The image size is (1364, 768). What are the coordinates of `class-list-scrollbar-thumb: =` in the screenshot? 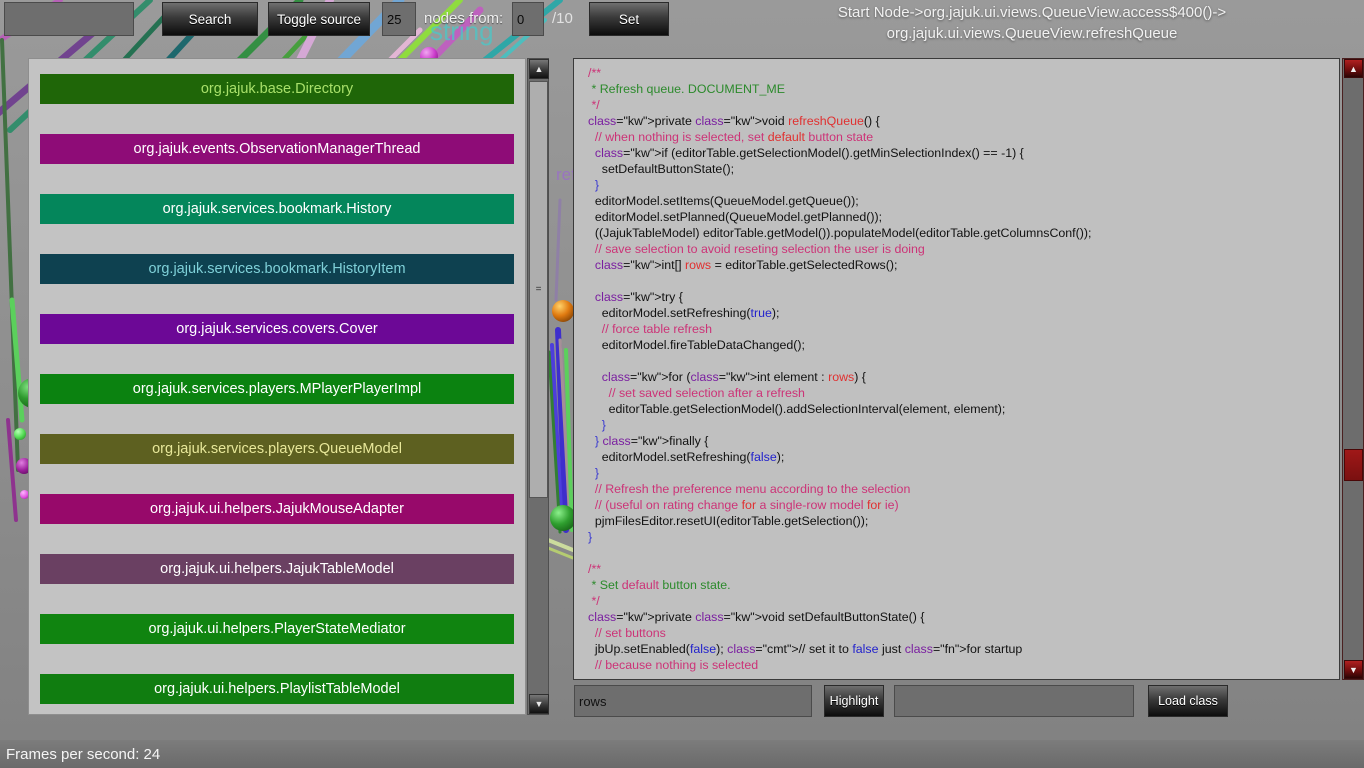 It's located at (538, 289).